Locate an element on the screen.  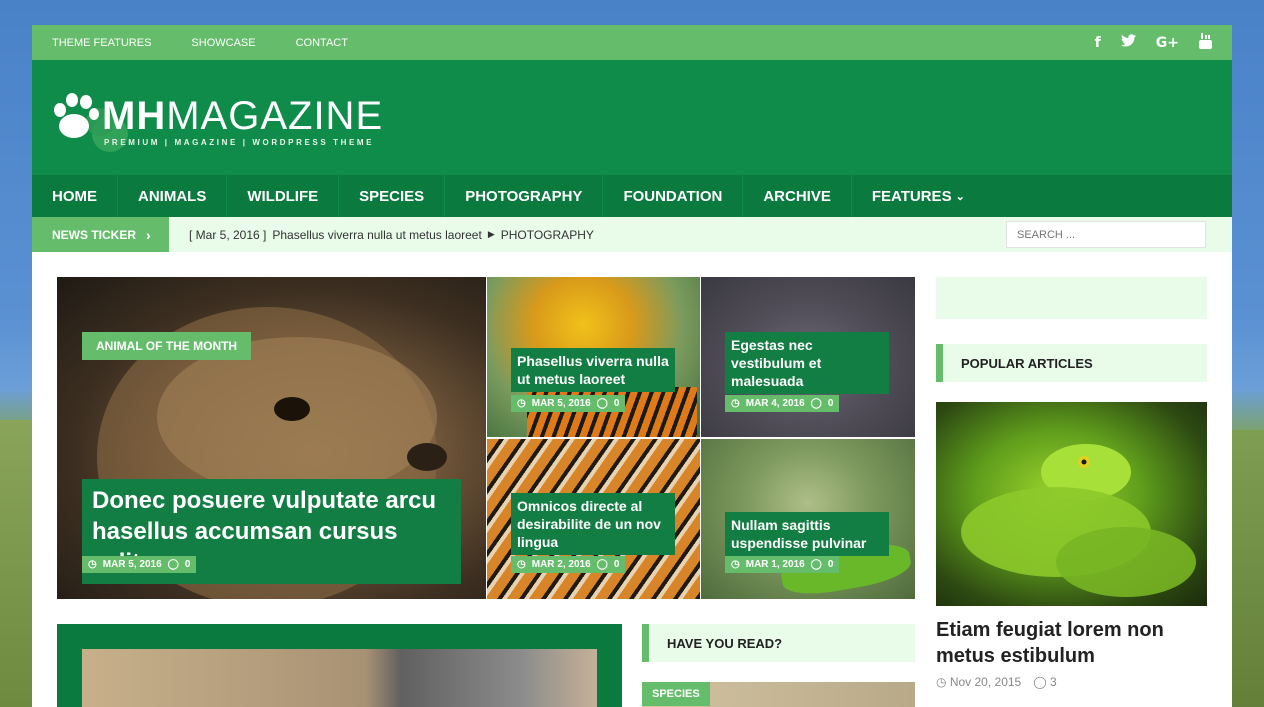
tile-3-meta: ◷ MAR 2, 2016 ◯ 0 is located at coordinates (568, 564).